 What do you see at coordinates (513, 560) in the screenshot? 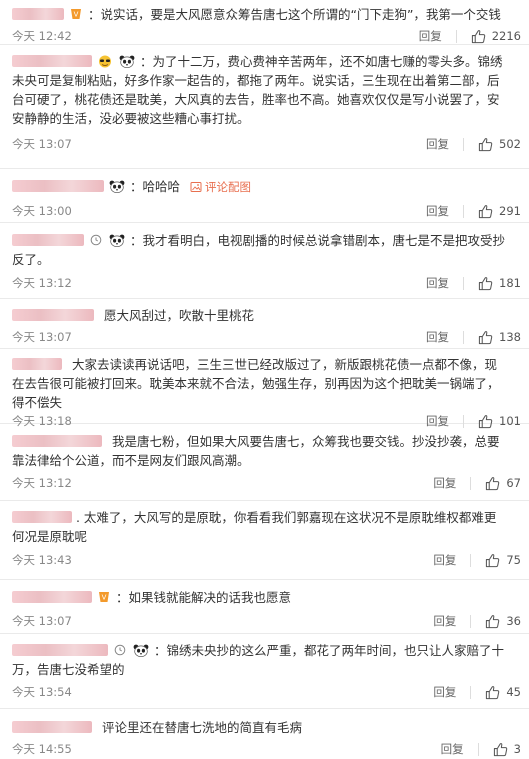
I see `like-count: 75` at bounding box center [513, 560].